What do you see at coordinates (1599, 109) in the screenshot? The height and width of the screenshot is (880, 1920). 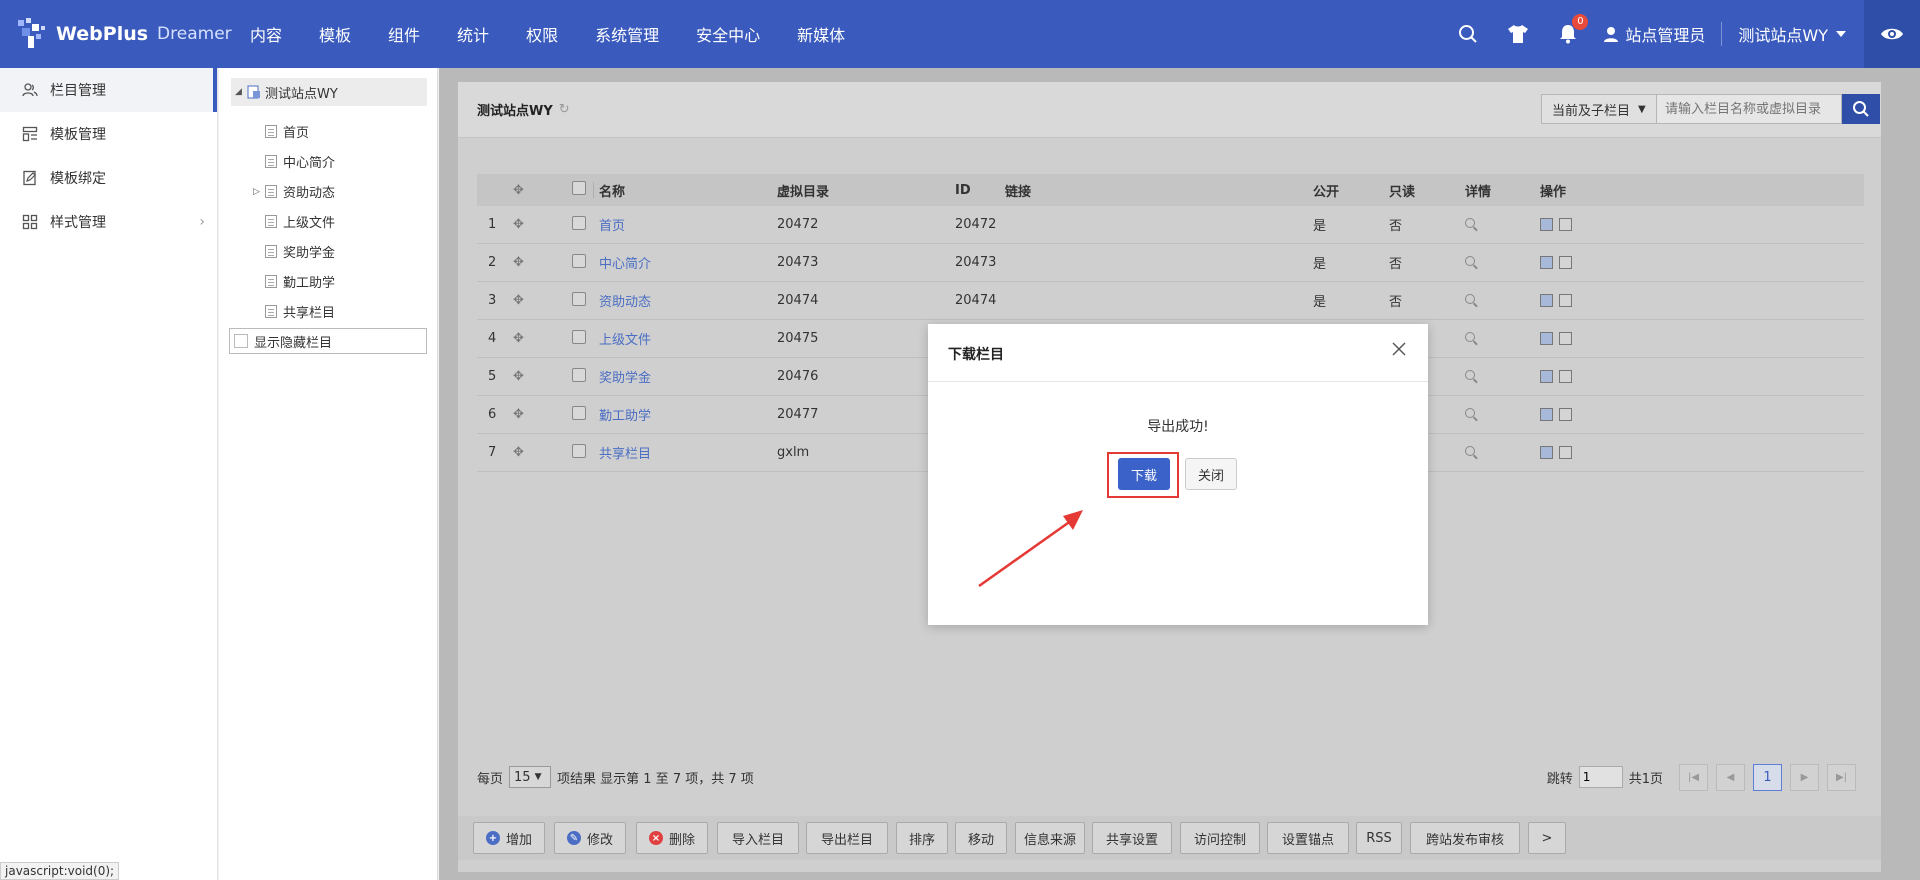 I see `search-scope-select: 当前及子栏目 ▼` at bounding box center [1599, 109].